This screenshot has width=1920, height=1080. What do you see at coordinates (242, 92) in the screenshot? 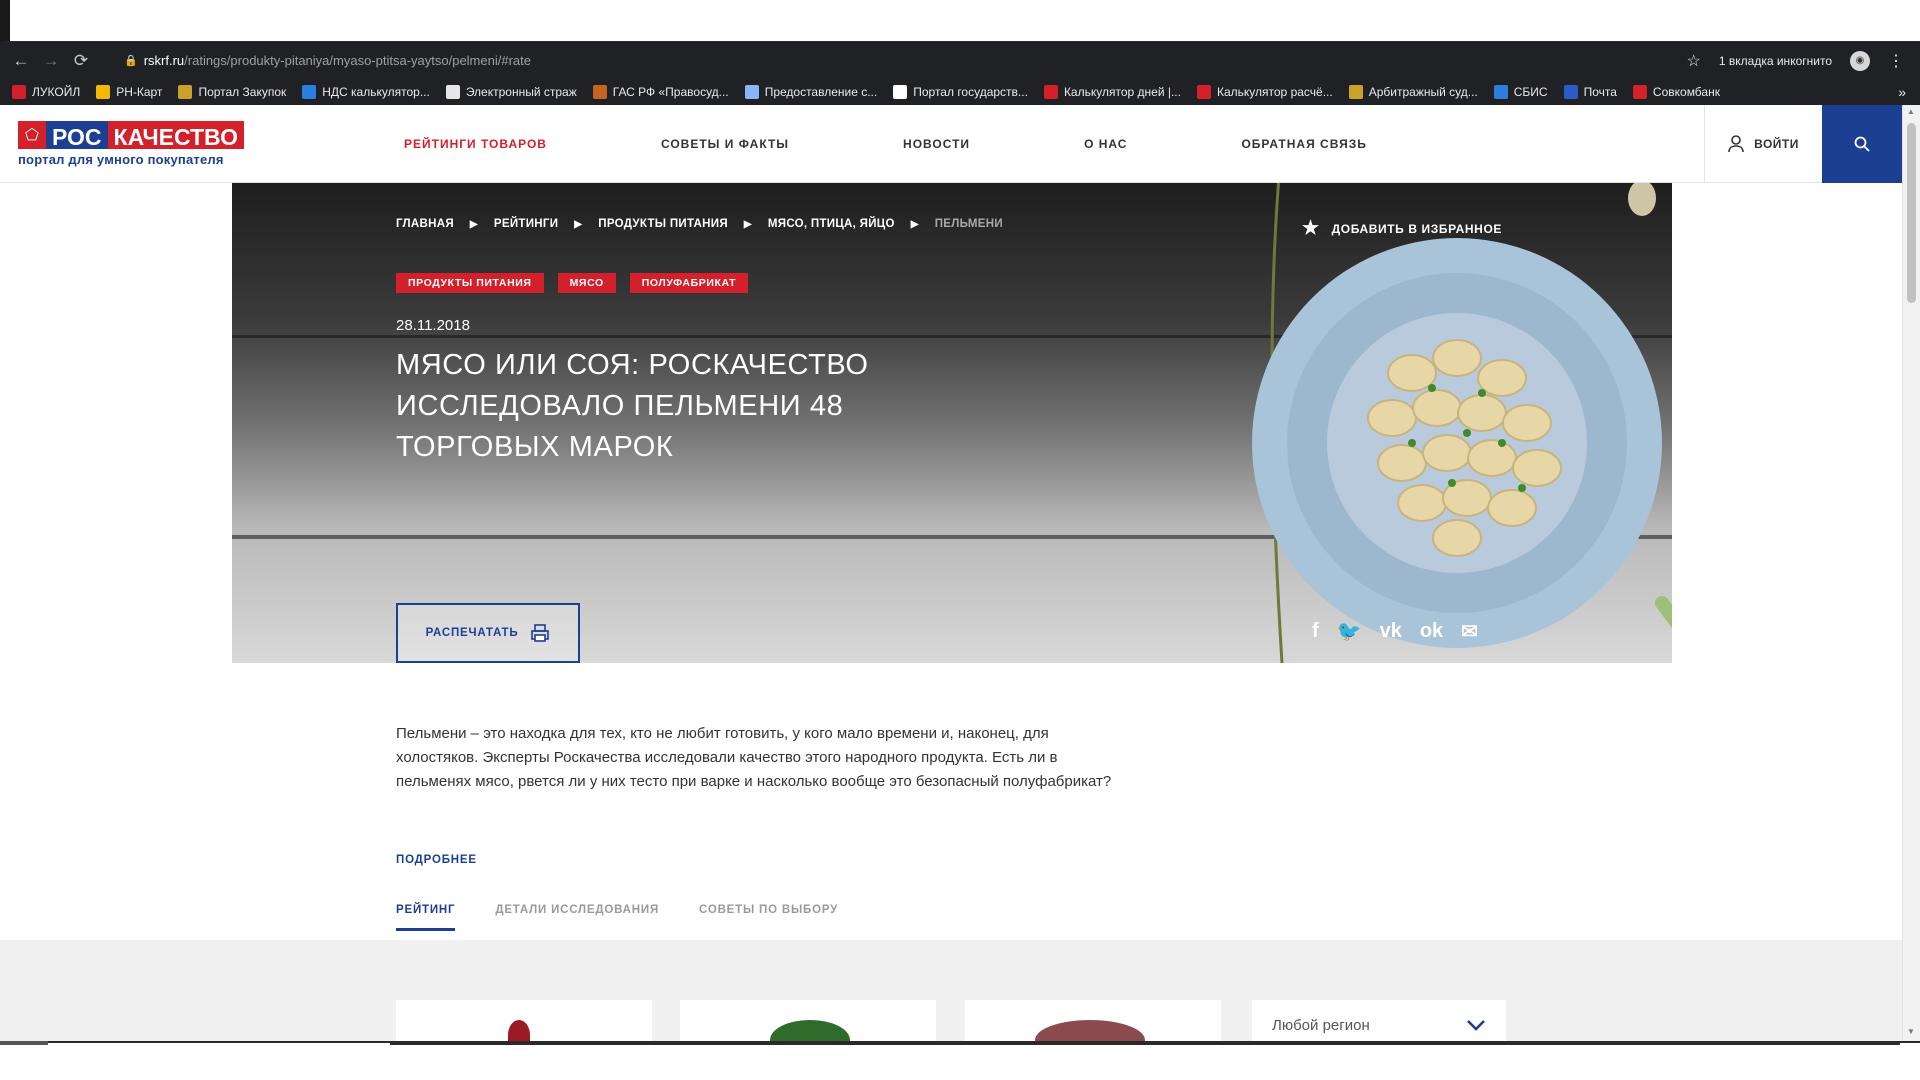
I see `bookmark-label: Портал Закупок` at bounding box center [242, 92].